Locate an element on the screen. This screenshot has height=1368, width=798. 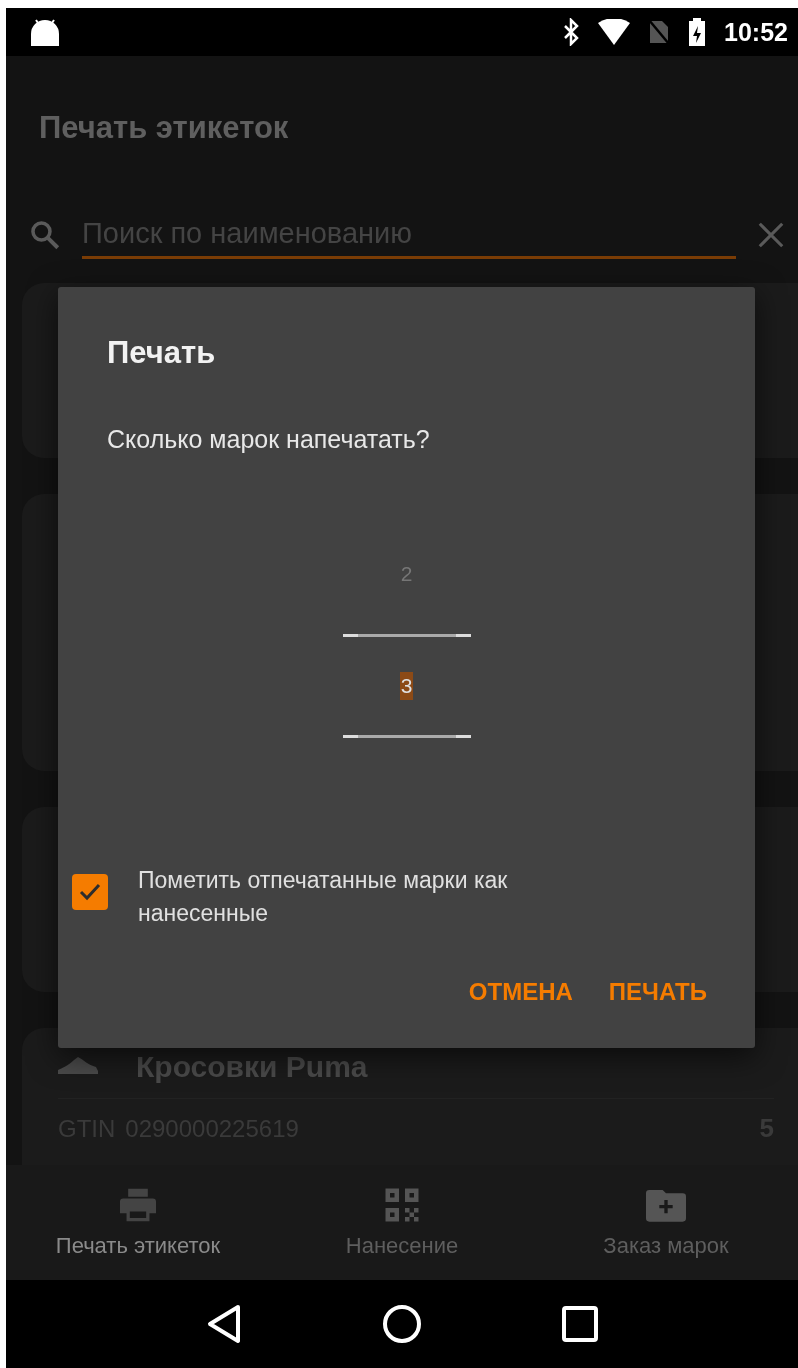
screen-title: Печать этикеток is located at coordinates (164, 128).